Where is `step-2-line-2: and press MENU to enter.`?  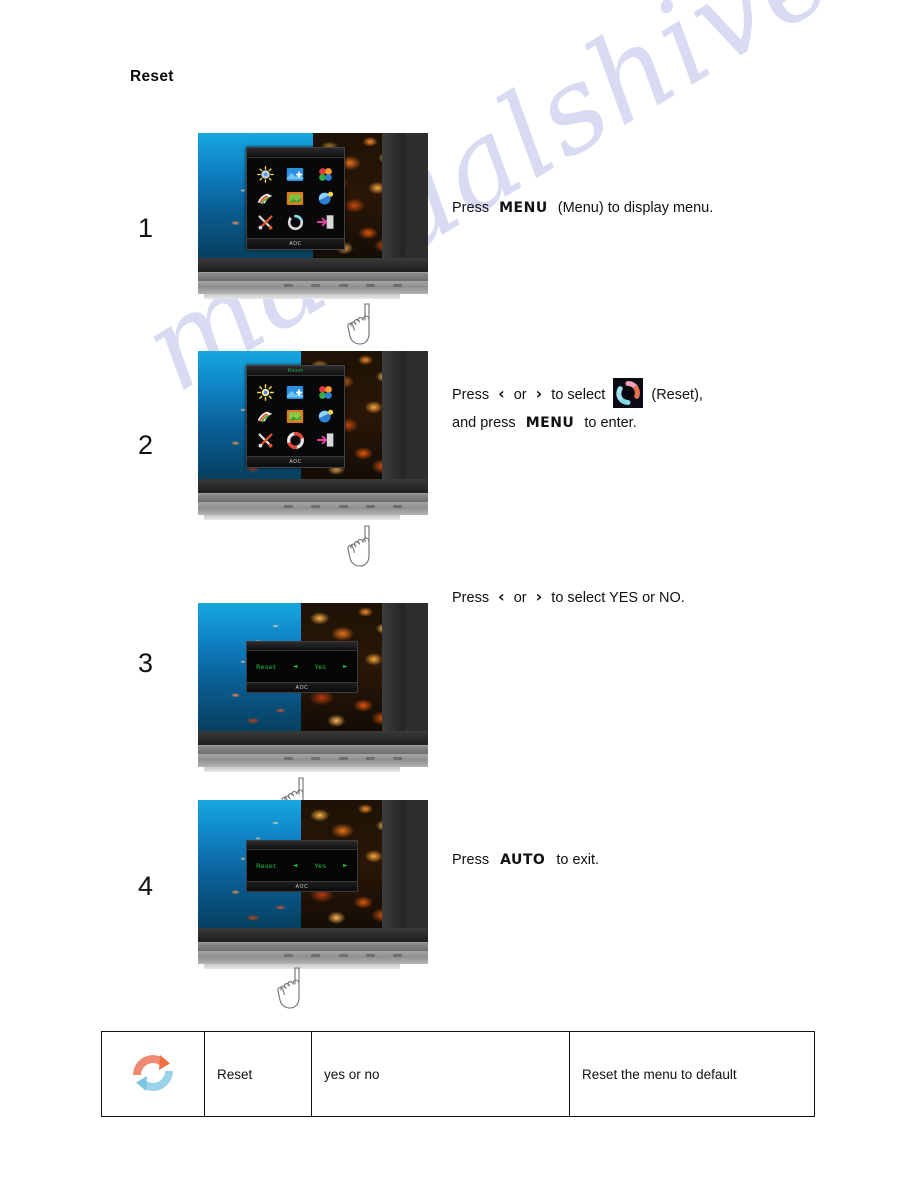
step-2-line-2: and press MENU to enter. is located at coordinates (577, 423).